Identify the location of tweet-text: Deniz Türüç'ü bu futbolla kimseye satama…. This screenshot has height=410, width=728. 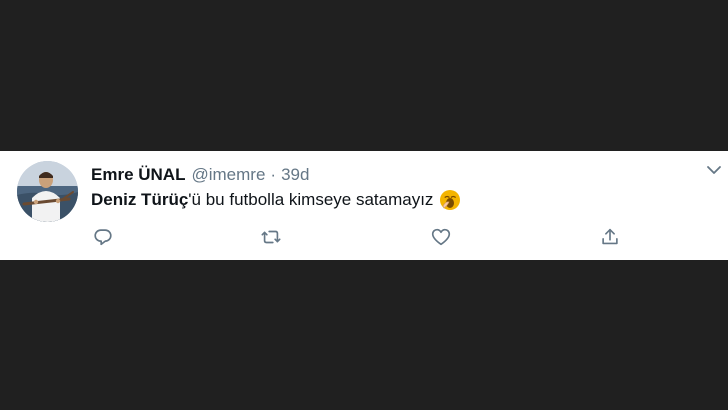
(276, 200).